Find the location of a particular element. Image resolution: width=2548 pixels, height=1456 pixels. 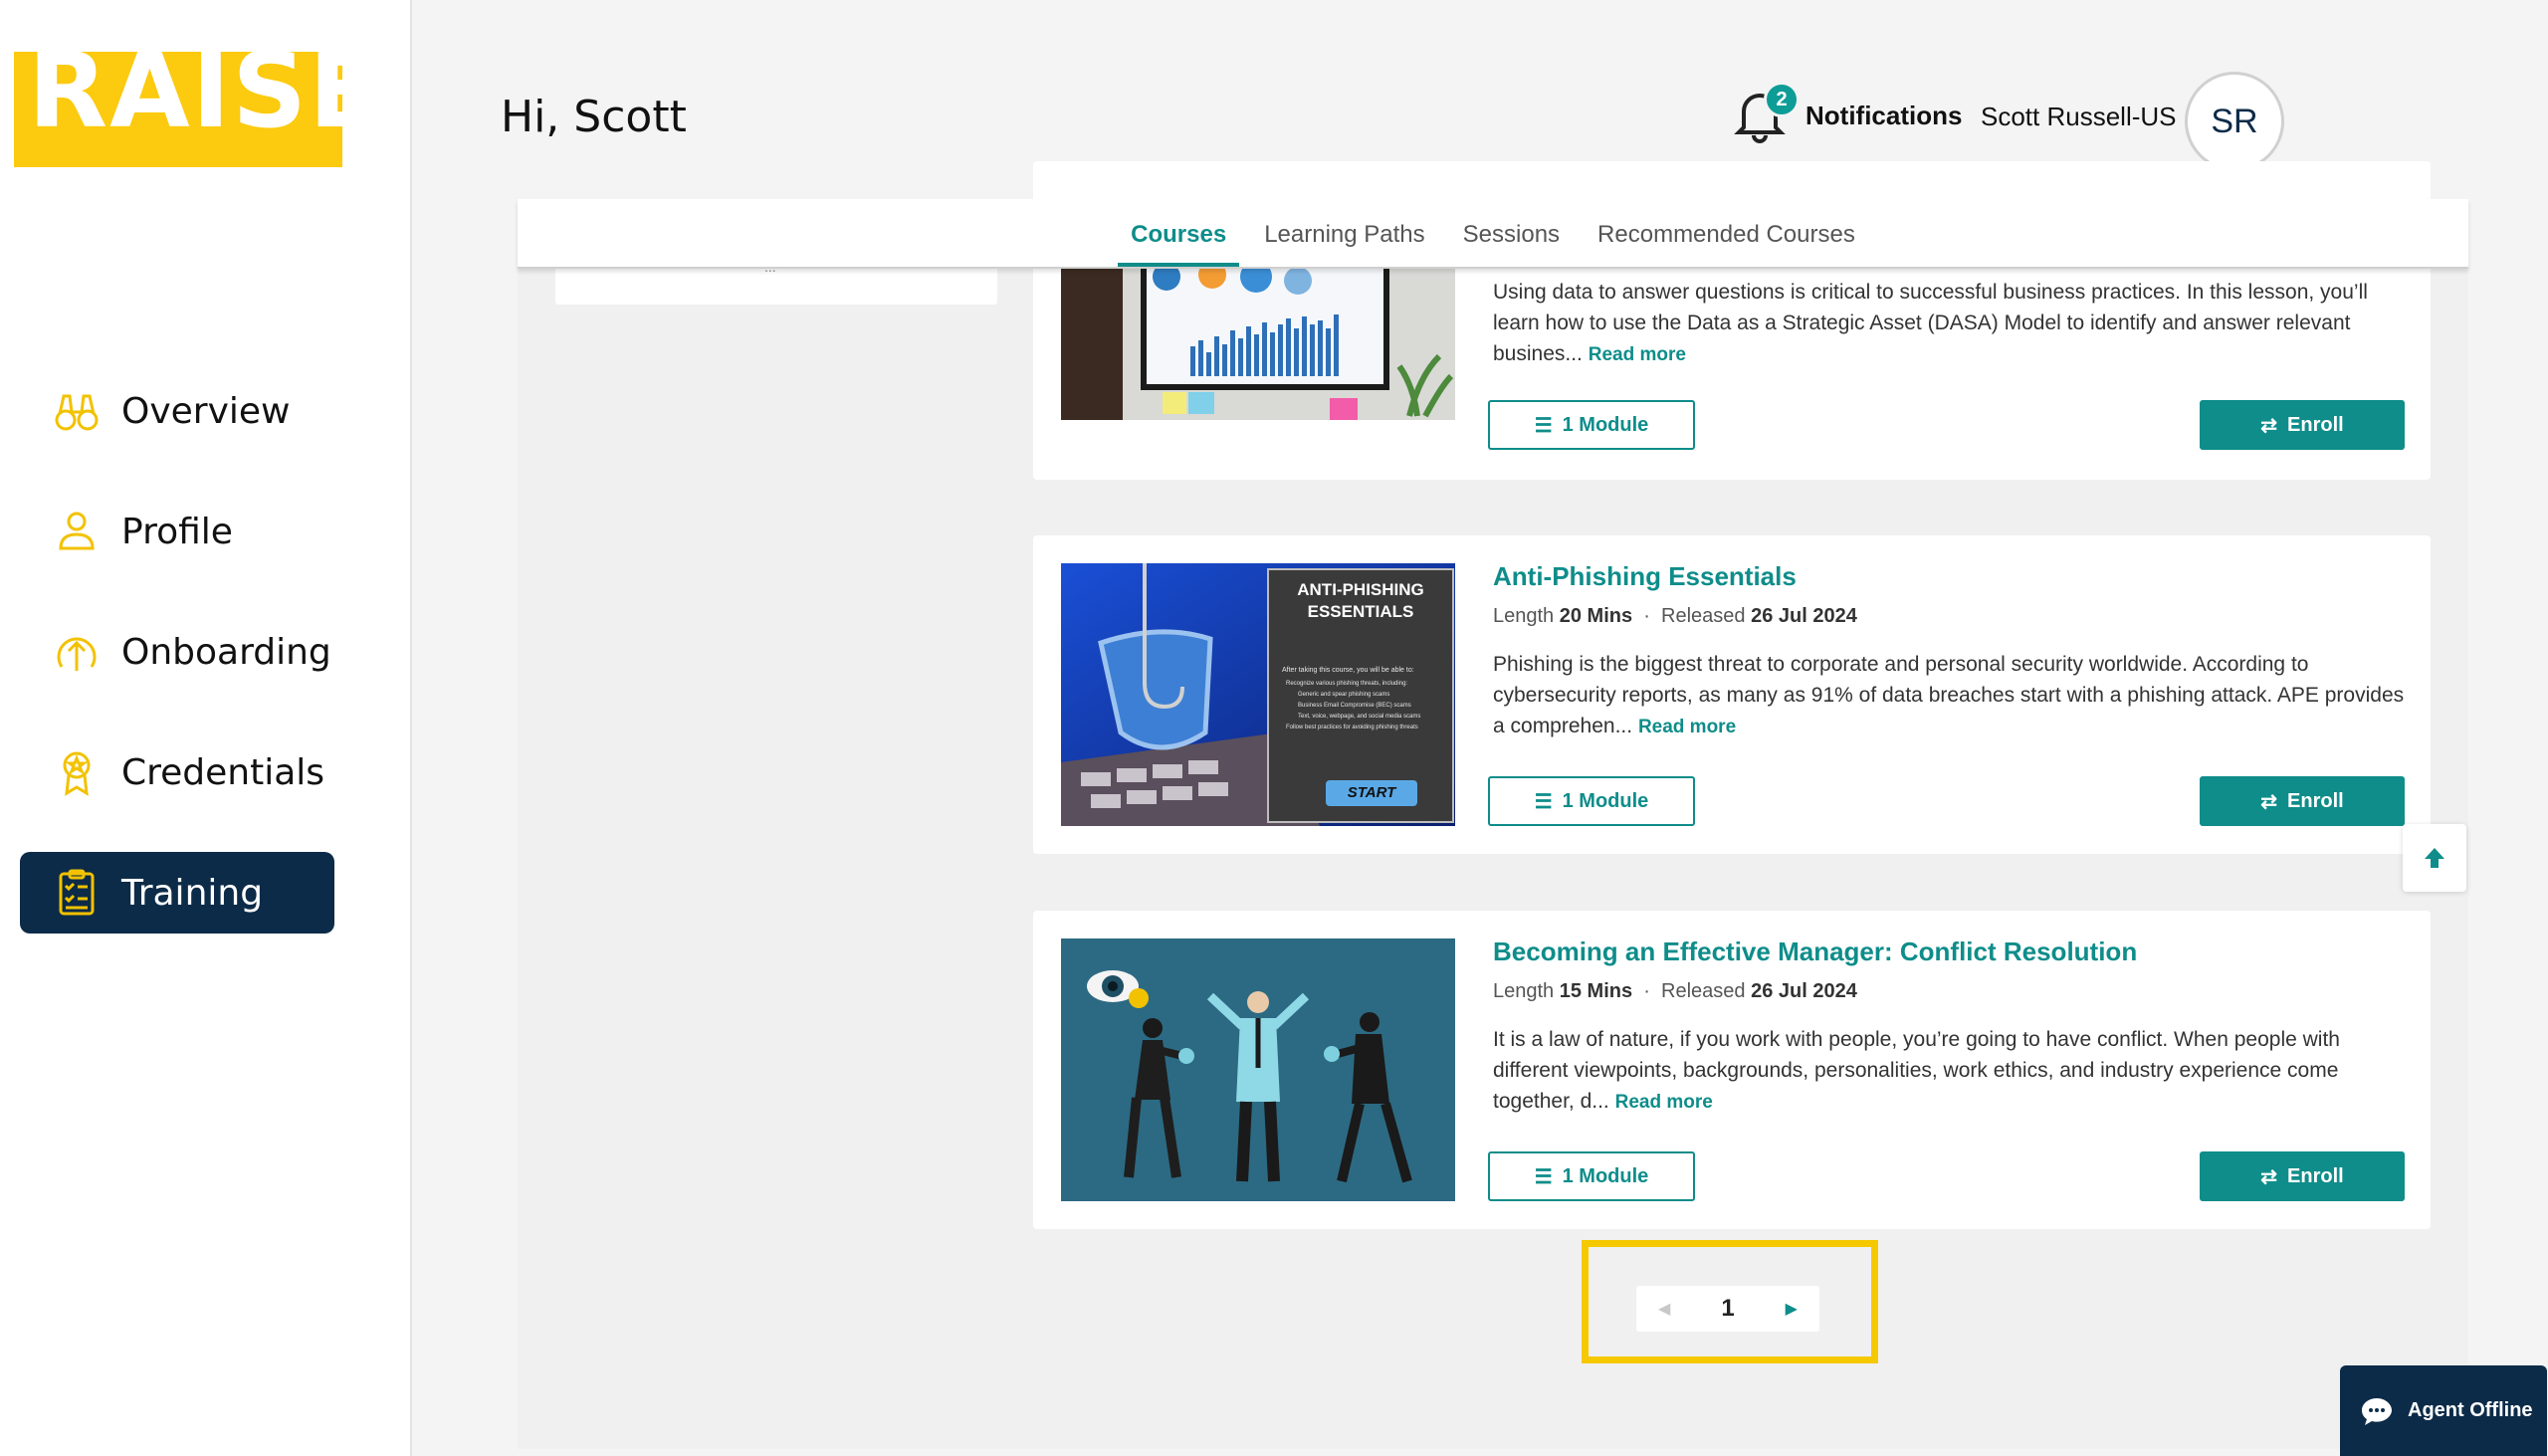

sidebar-item-label: Training is located at coordinates (192, 893).